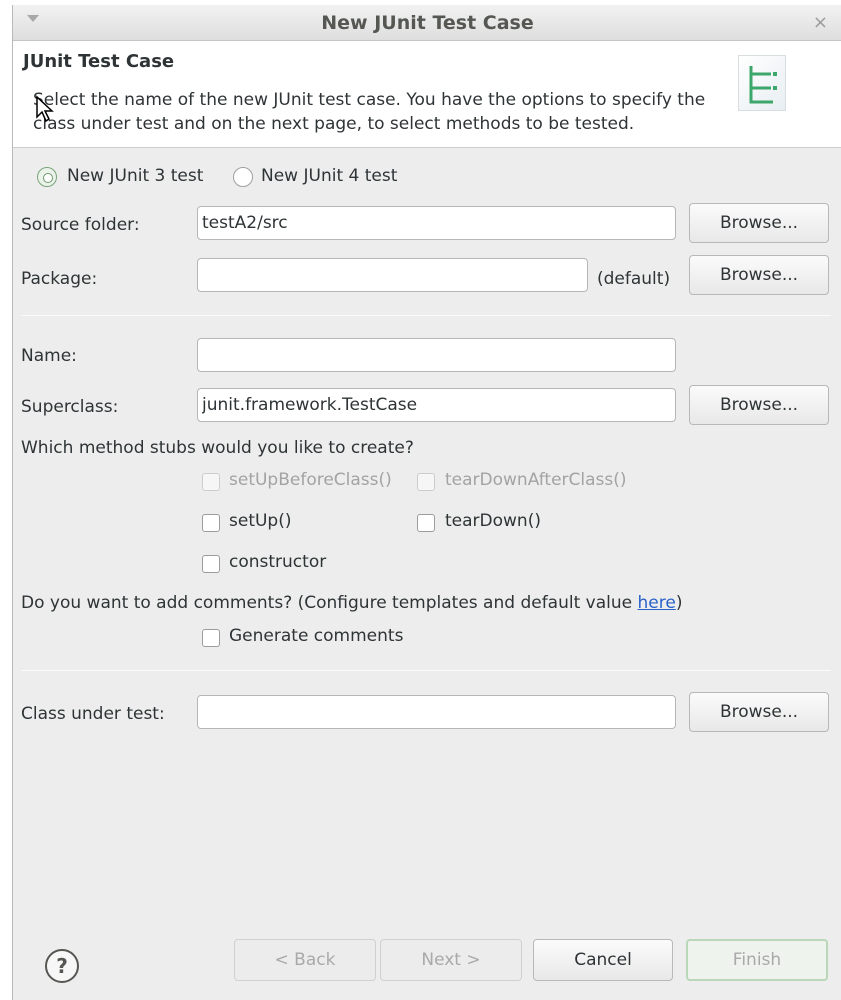 Image resolution: width=841 pixels, height=1000 pixels. What do you see at coordinates (45, 111) in the screenshot?
I see `mouse-cursor-icon` at bounding box center [45, 111].